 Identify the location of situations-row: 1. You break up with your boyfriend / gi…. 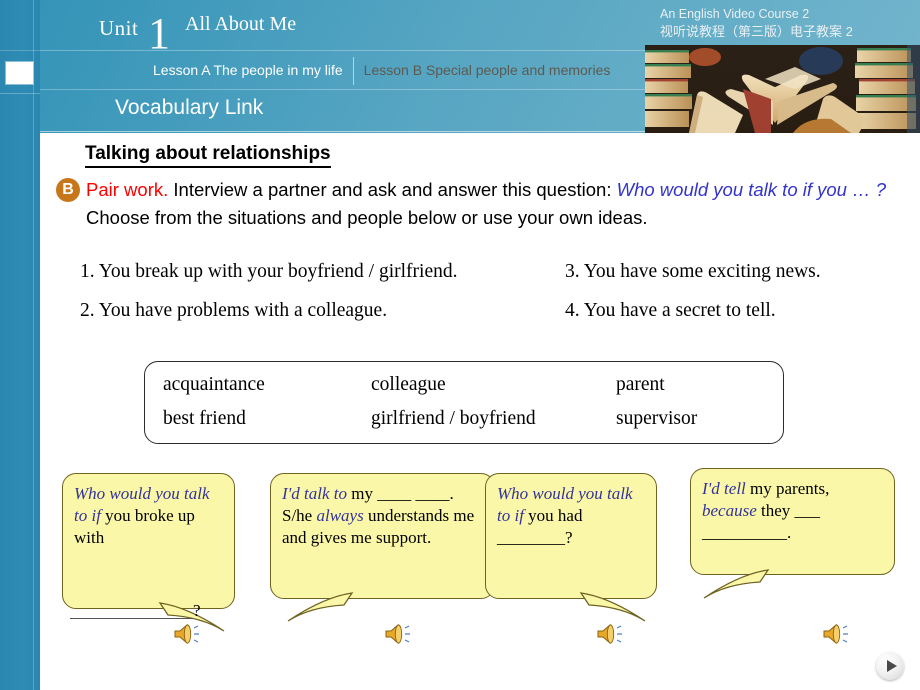
(495, 272).